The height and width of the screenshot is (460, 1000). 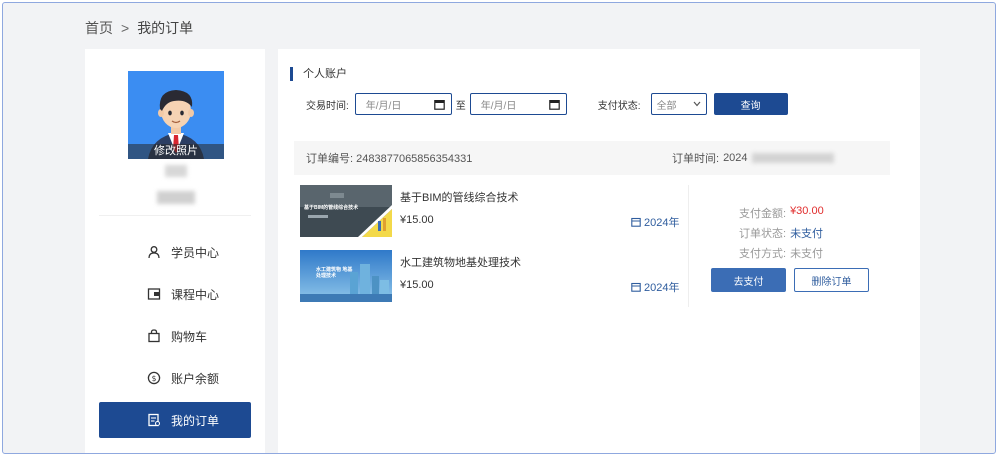 I want to click on payment-amount-label: 支付金额:, so click(x=763, y=214).